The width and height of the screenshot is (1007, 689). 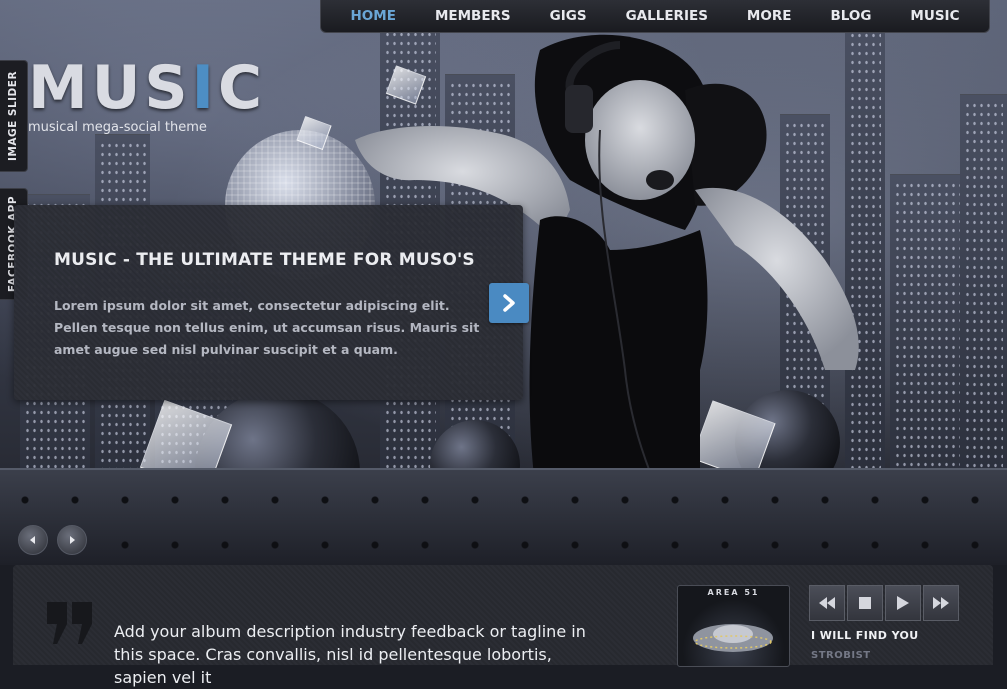 I want to click on nav-item-blog: BLOG, so click(x=850, y=16).